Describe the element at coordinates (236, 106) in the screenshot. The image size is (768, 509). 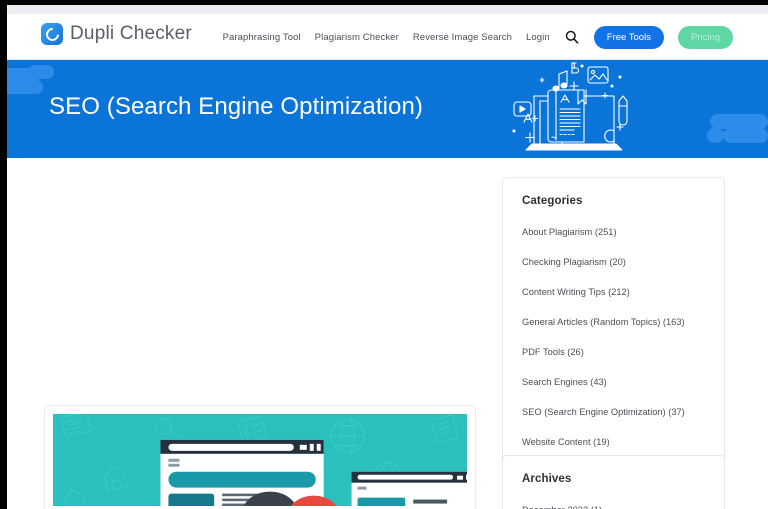
I see `page-title: SEO (Search Engine Optimization)` at that location.